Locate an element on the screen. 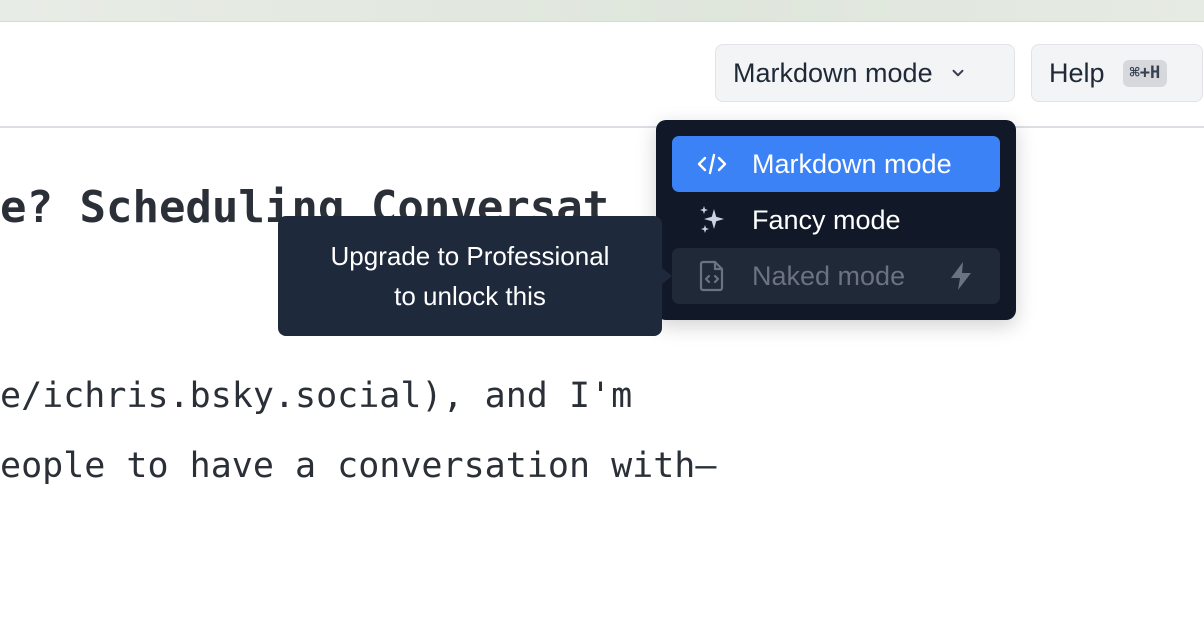 The image size is (1204, 630). code-file-icon is located at coordinates (712, 276).